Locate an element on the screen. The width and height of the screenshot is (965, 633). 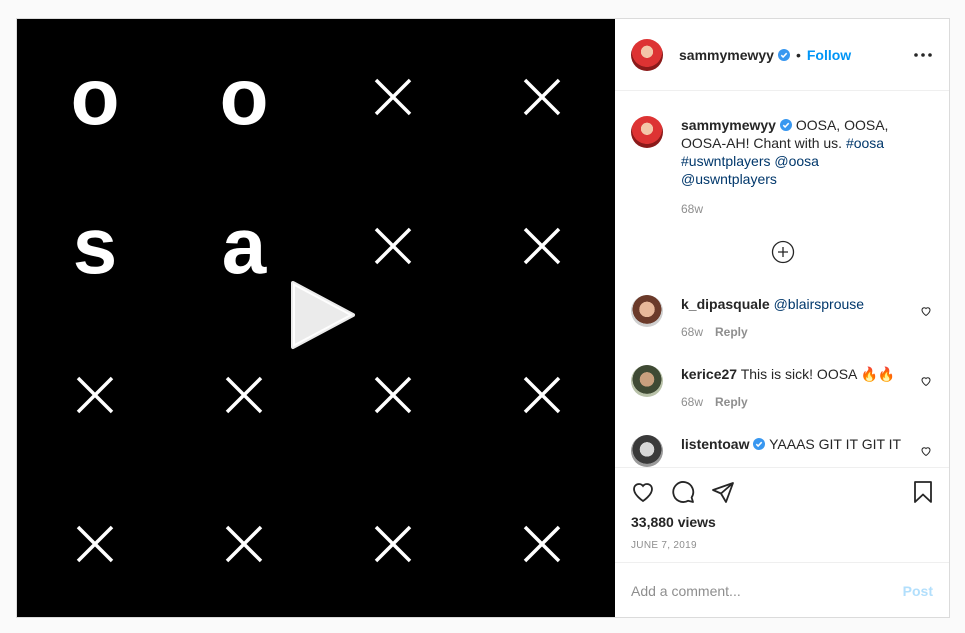
load-more-comments-icon is located at coordinates (783, 252).